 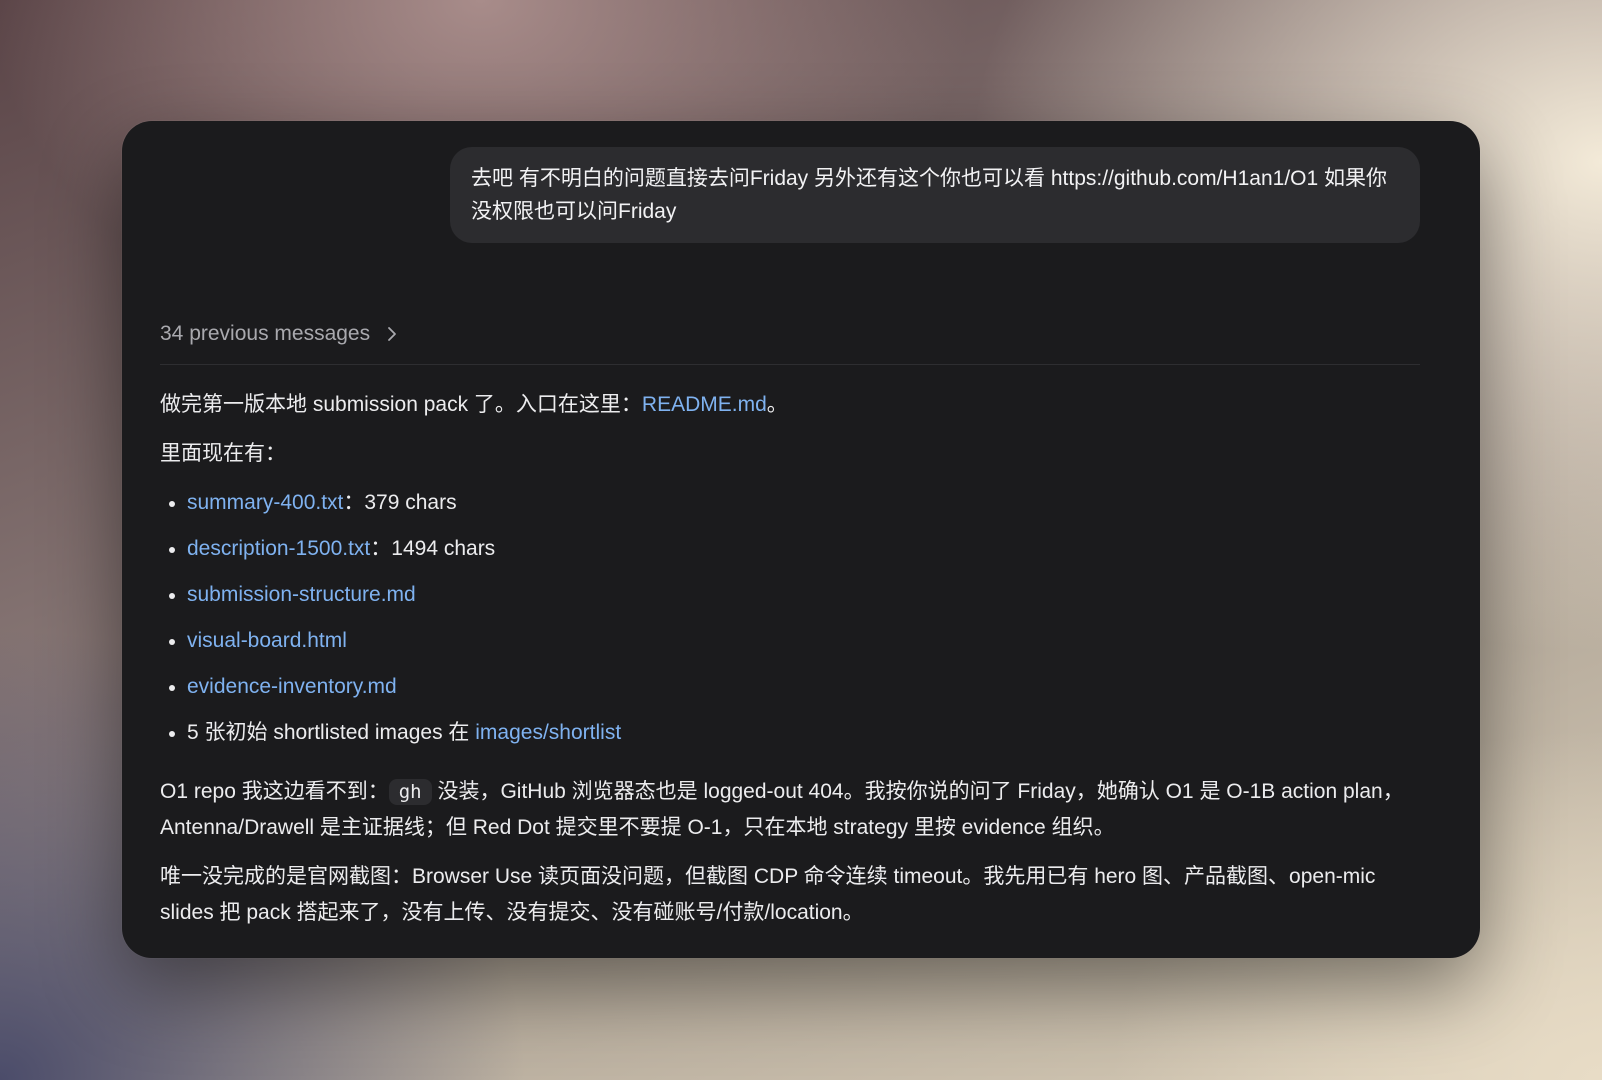 I want to click on chevron-right-icon, so click(x=392, y=334).